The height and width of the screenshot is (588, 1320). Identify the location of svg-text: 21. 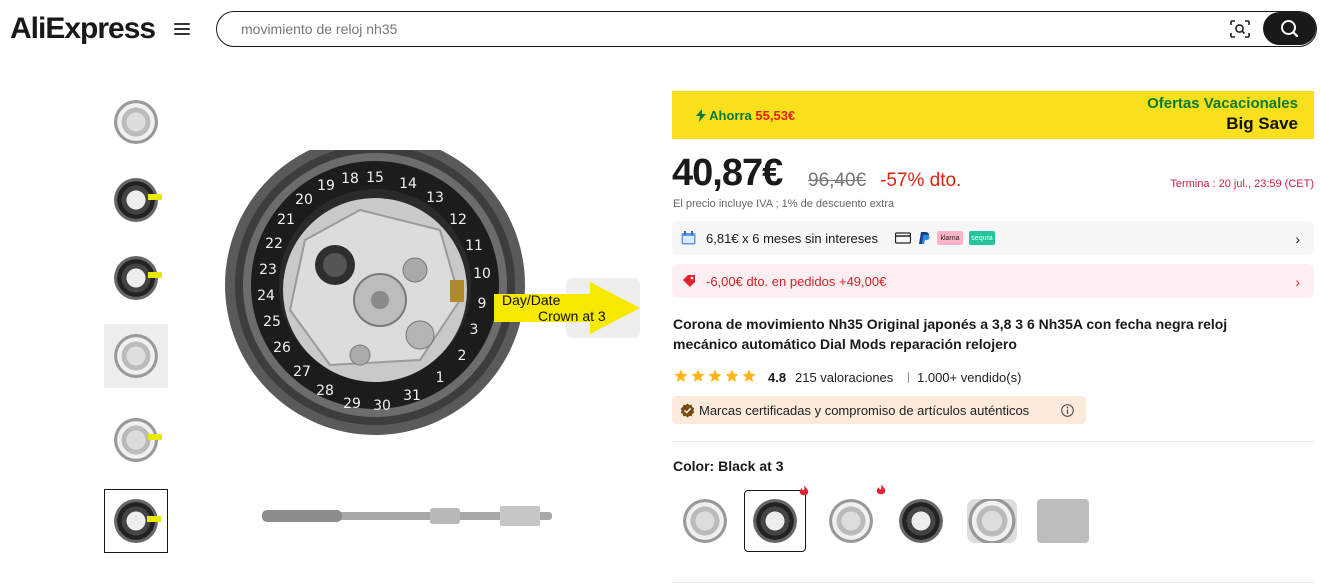
(286, 220).